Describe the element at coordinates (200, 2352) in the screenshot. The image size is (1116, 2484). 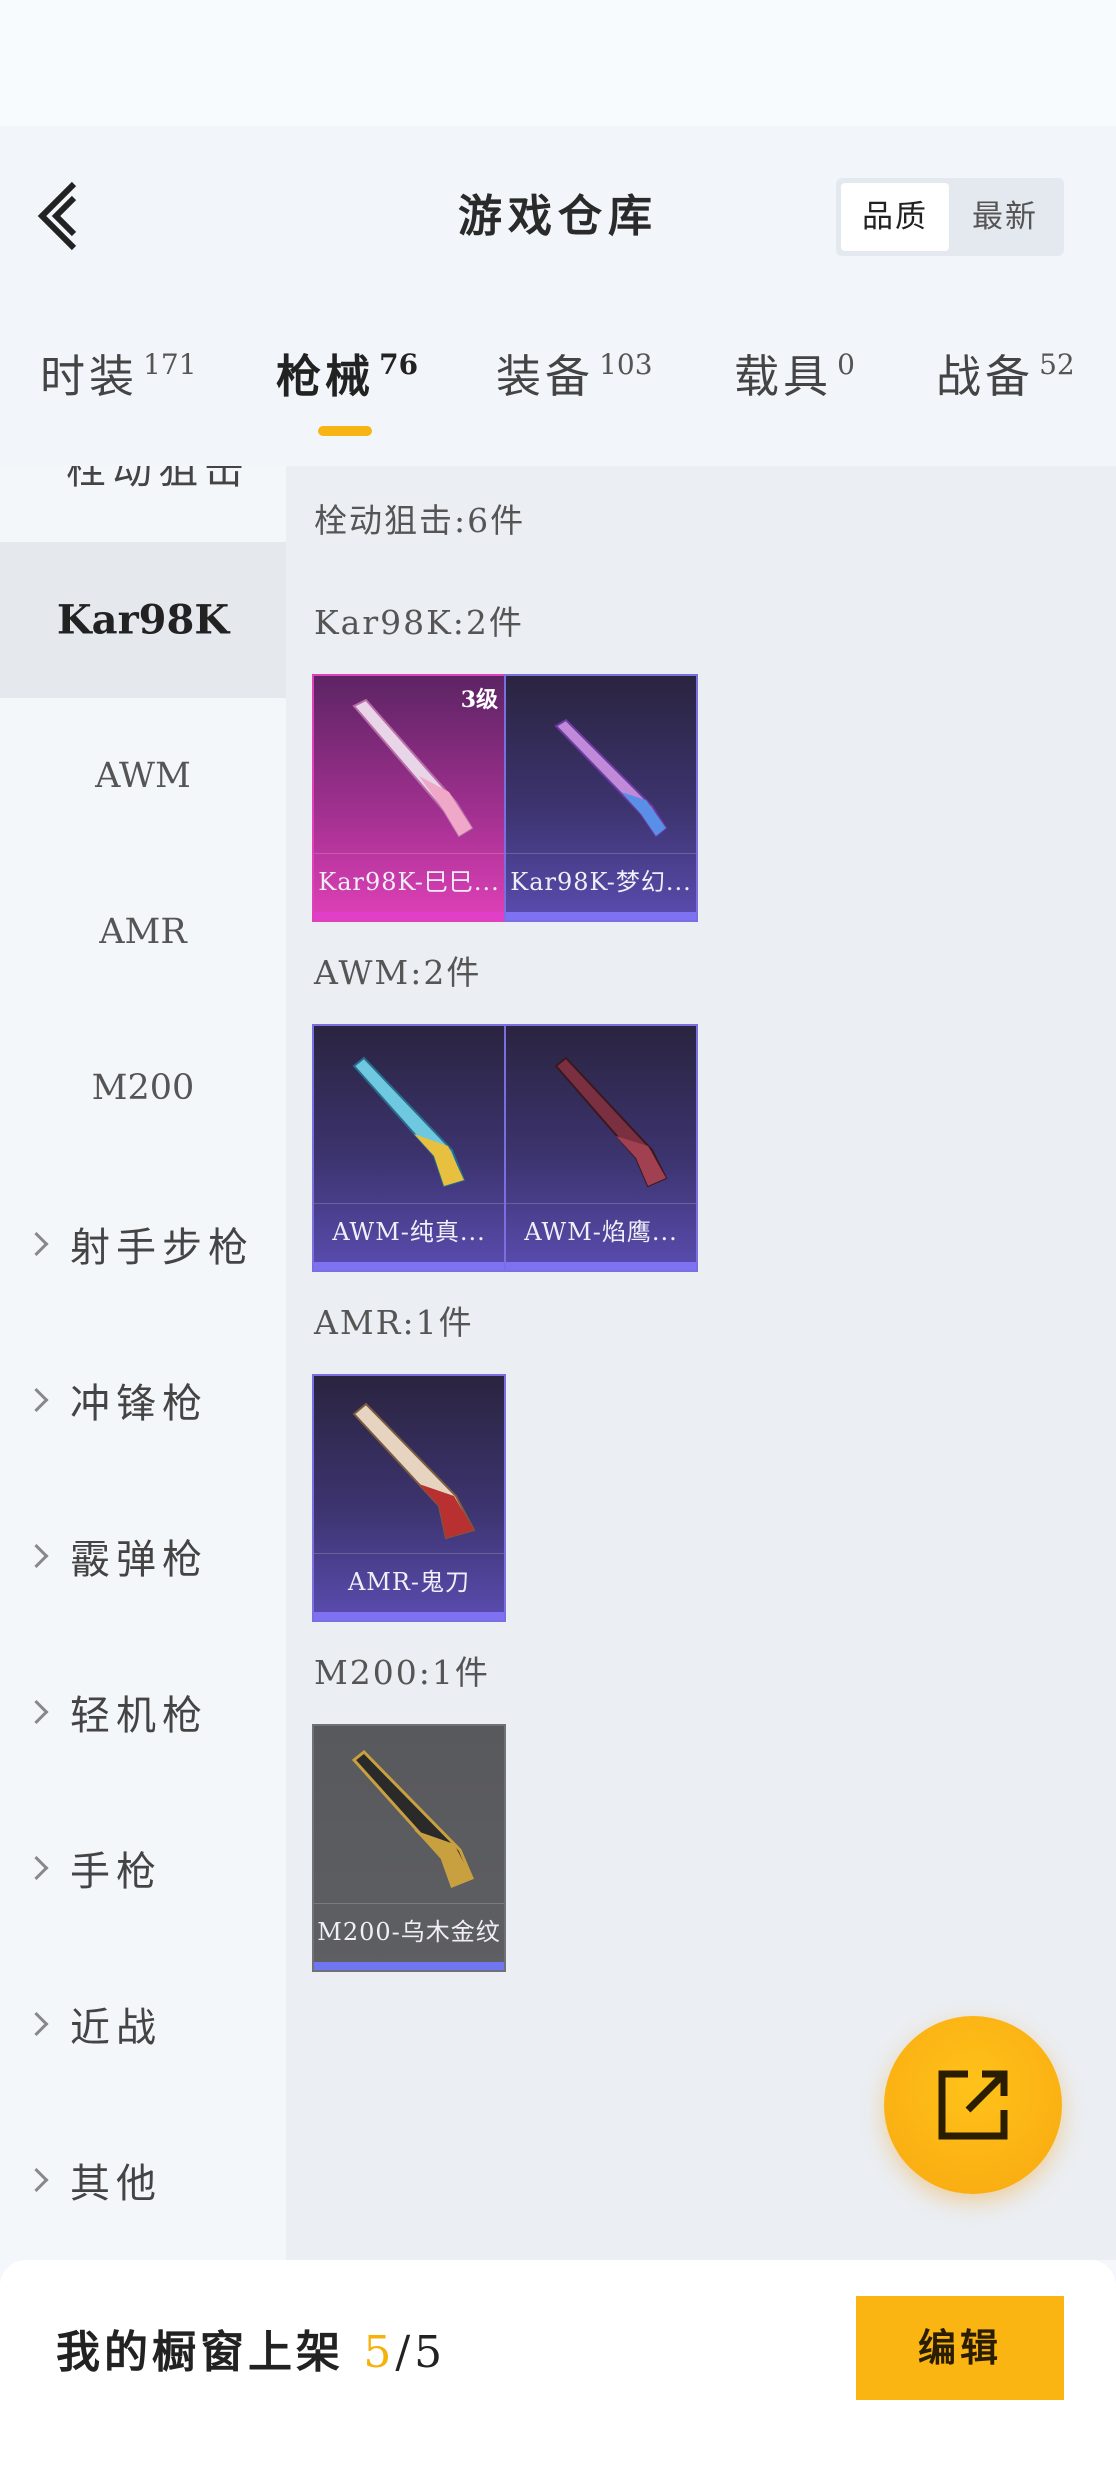
I see `shelf-label: 我的橱窗上架` at that location.